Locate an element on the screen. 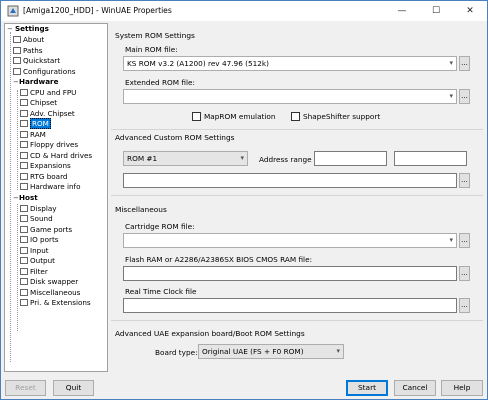 This screenshot has height=400, width=488. rtc-label: Real Time Clock file is located at coordinates (161, 291).